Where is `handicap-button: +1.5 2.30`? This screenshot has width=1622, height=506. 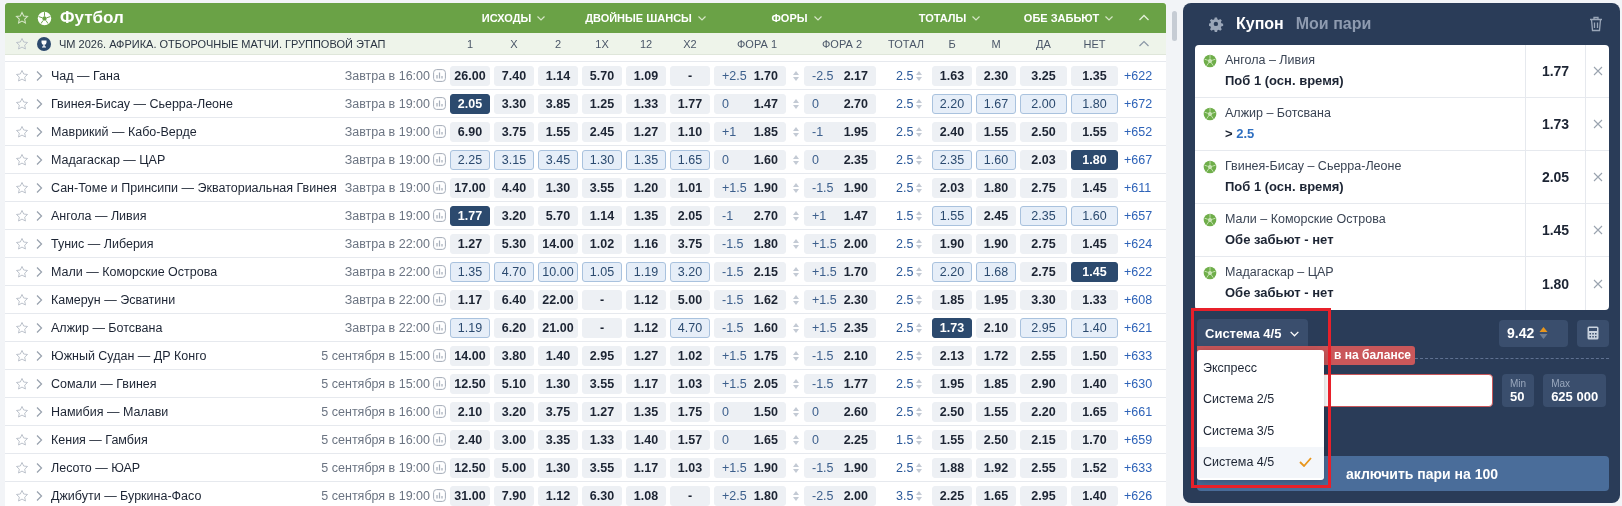 handicap-button: +1.5 2.30 is located at coordinates (840, 299).